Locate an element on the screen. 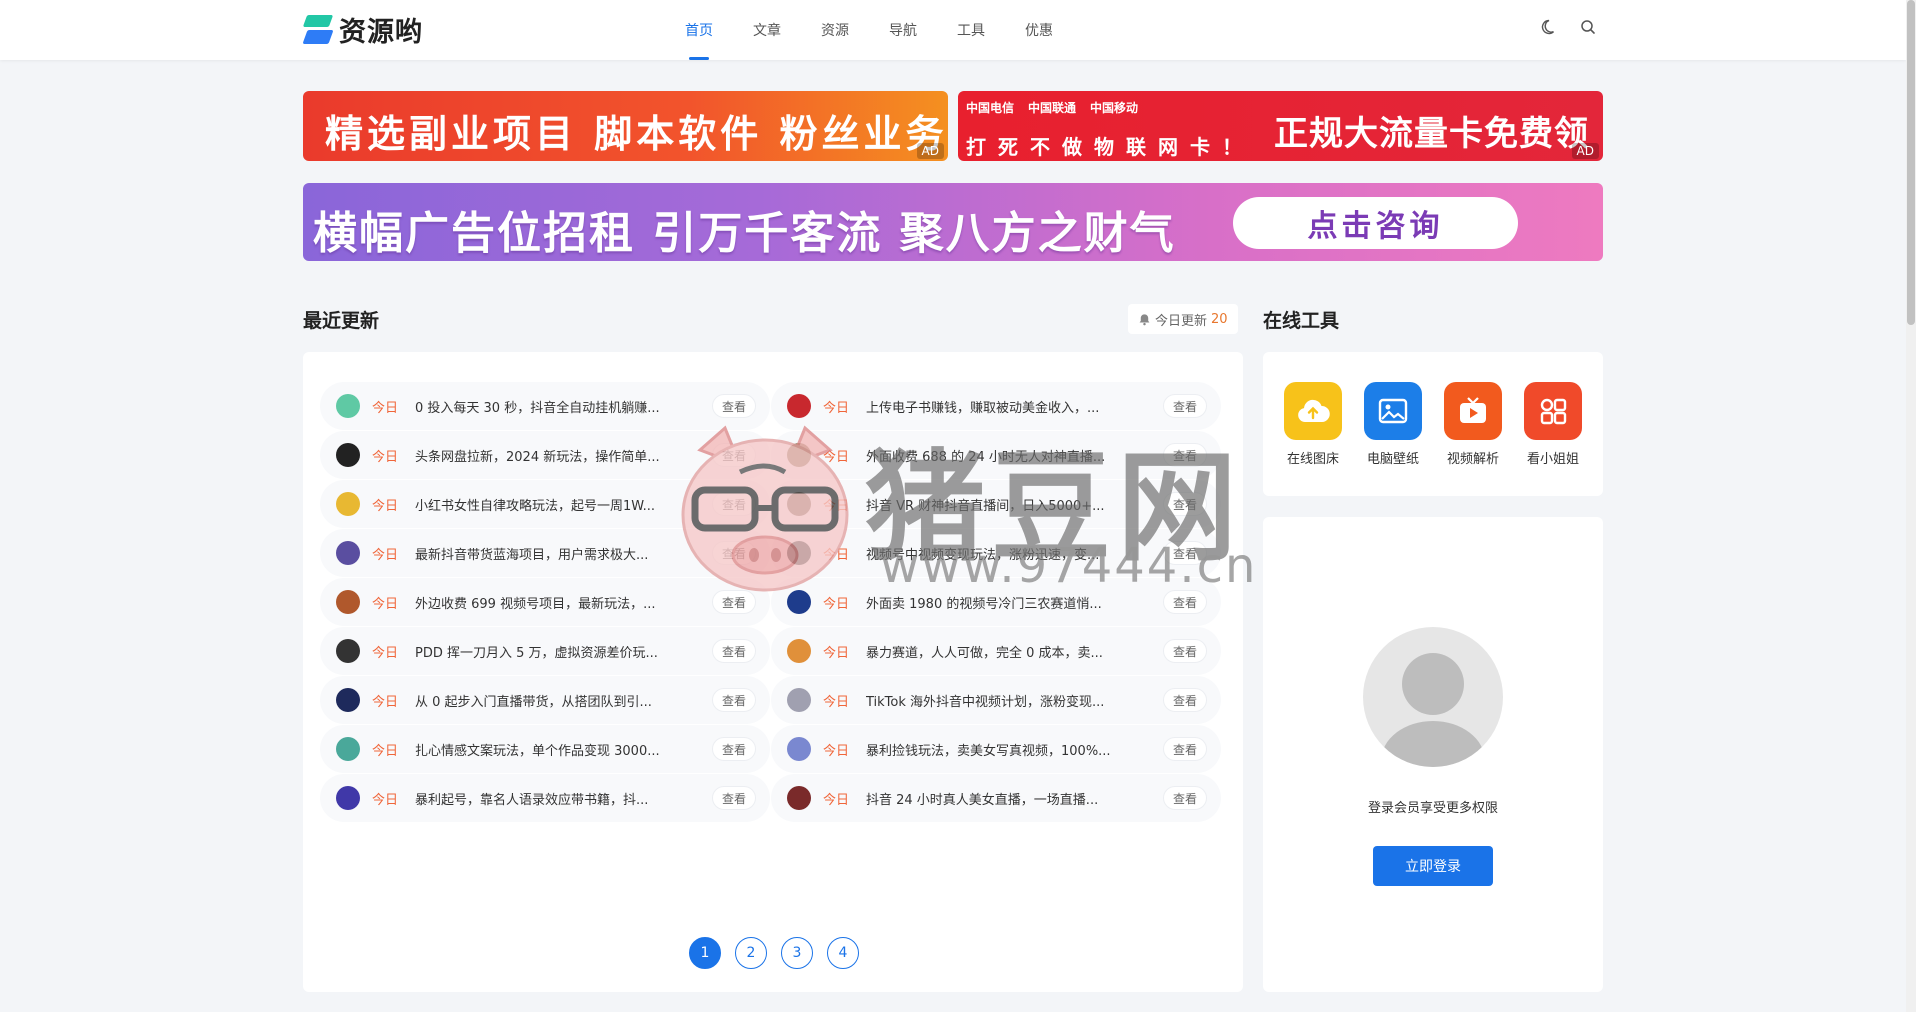 The image size is (1916, 1012). login-button: 立即登录 is located at coordinates (1433, 866).